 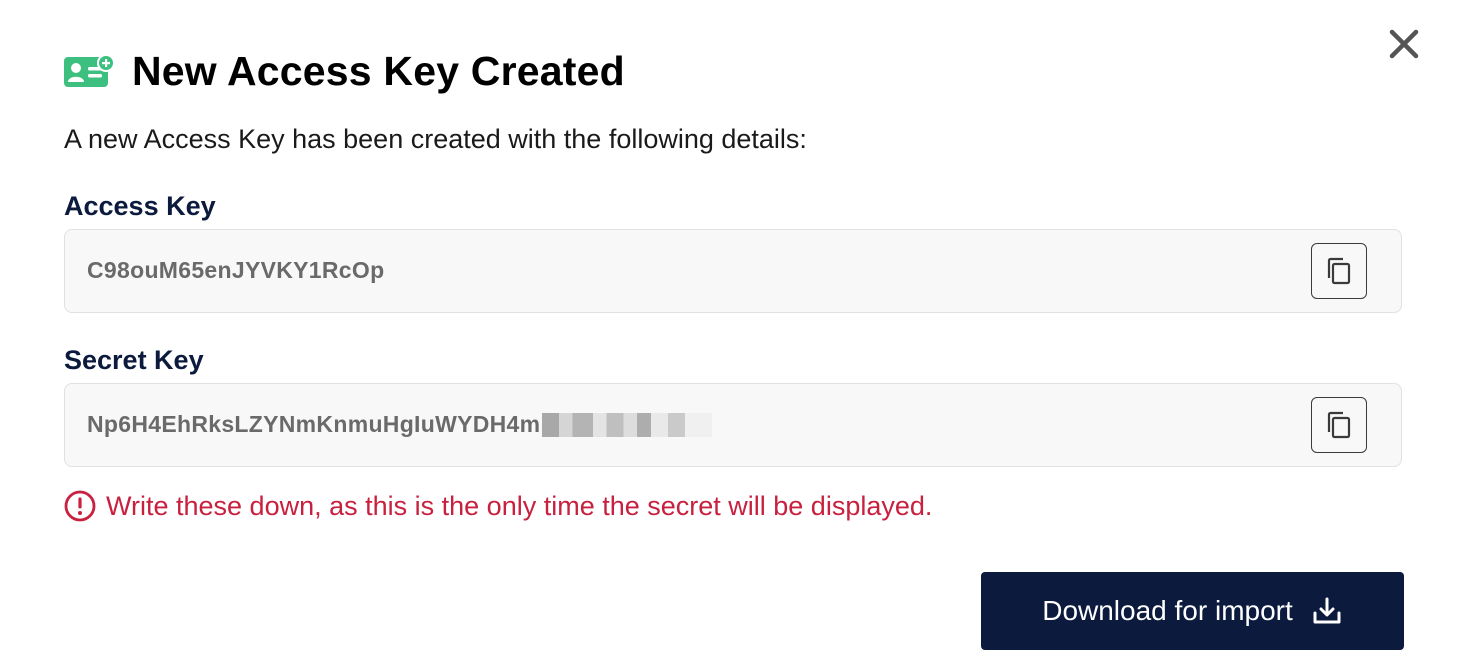 I want to click on secret-key-visible-text: Np6H4EhRksLZYNmKnmuHgIuWYDH4m, so click(x=314, y=424).